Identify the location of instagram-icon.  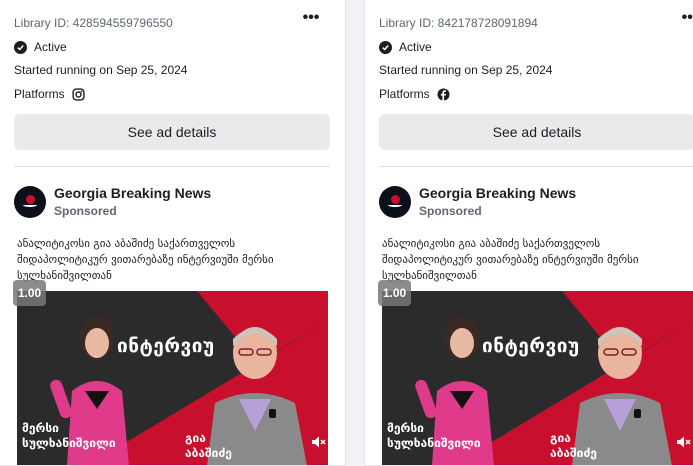
(78, 94).